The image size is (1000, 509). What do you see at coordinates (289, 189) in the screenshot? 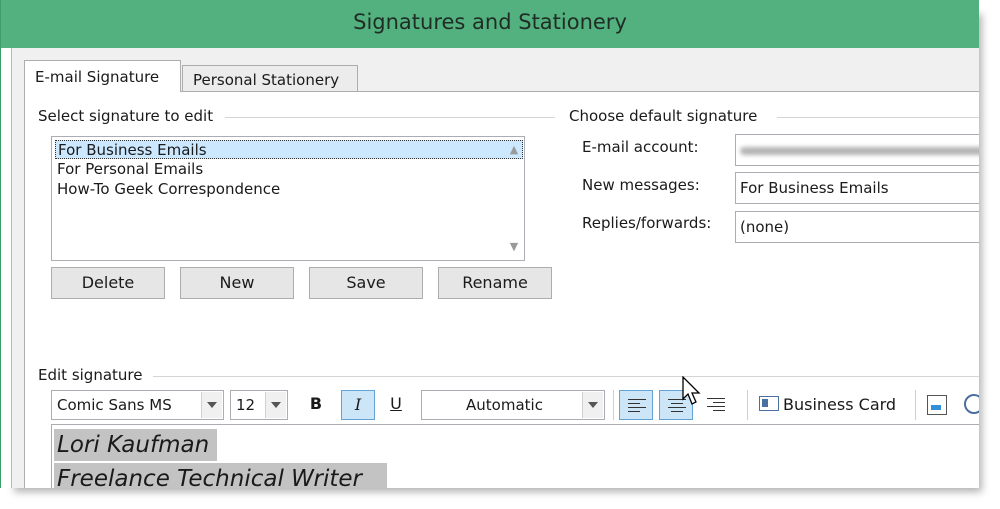
I see `list-item: How-To Geek Correspondence` at bounding box center [289, 189].